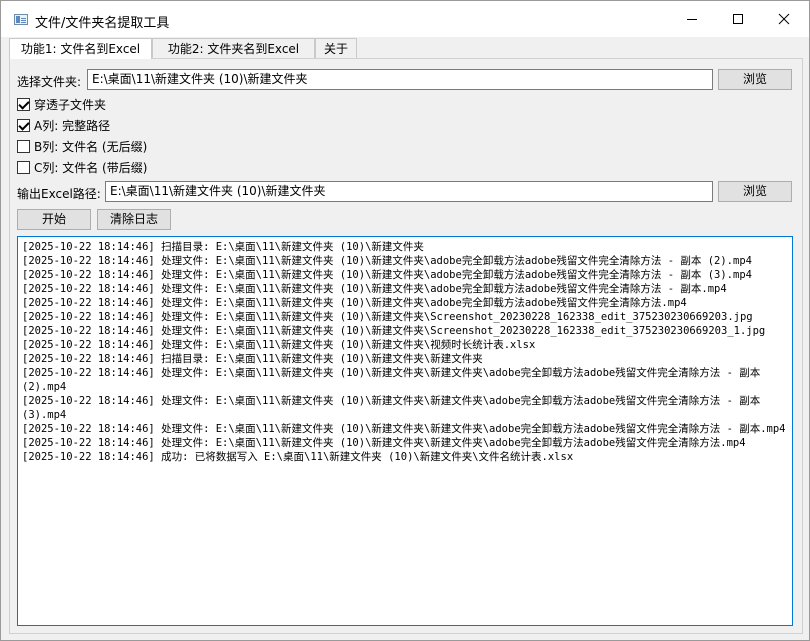 Image resolution: width=810 pixels, height=641 pixels. I want to click on close-icon, so click(784, 19).